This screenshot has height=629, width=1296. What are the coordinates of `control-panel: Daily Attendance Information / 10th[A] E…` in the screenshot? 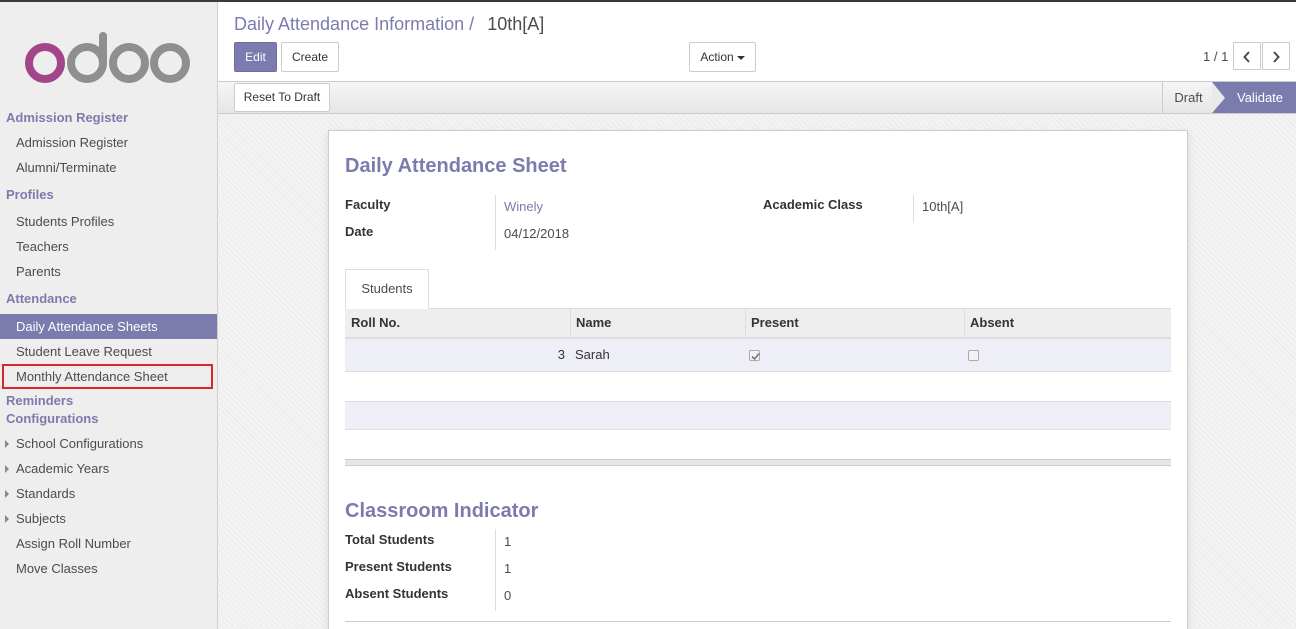 It's located at (757, 42).